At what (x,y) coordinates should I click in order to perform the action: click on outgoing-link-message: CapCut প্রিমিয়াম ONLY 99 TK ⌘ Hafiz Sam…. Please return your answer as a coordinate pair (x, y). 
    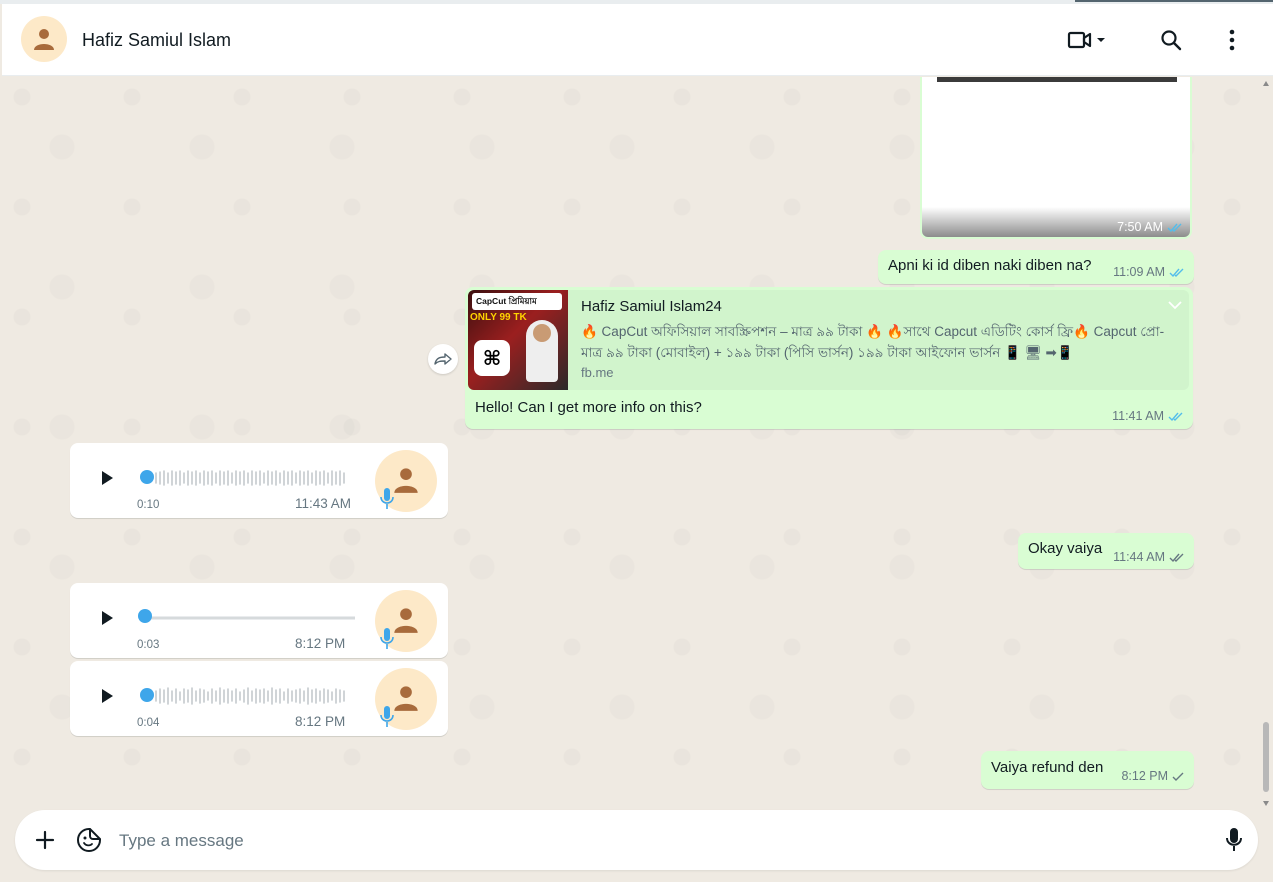
    Looking at the image, I should click on (829, 358).